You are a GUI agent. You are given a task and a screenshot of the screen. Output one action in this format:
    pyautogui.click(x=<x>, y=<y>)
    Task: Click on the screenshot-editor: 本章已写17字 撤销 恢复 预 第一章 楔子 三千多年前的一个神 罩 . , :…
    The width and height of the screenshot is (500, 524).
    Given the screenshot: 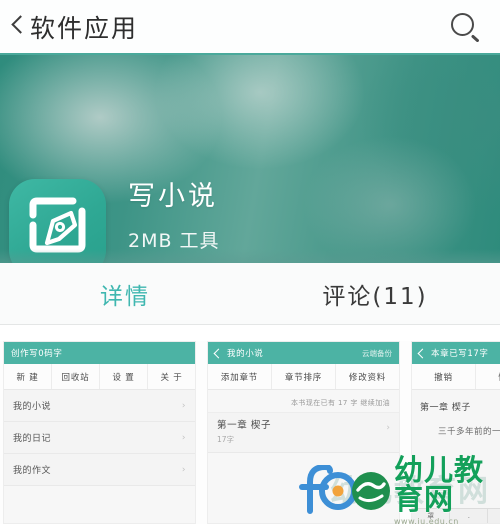 What is the action you would take?
    pyautogui.click(x=455, y=432)
    